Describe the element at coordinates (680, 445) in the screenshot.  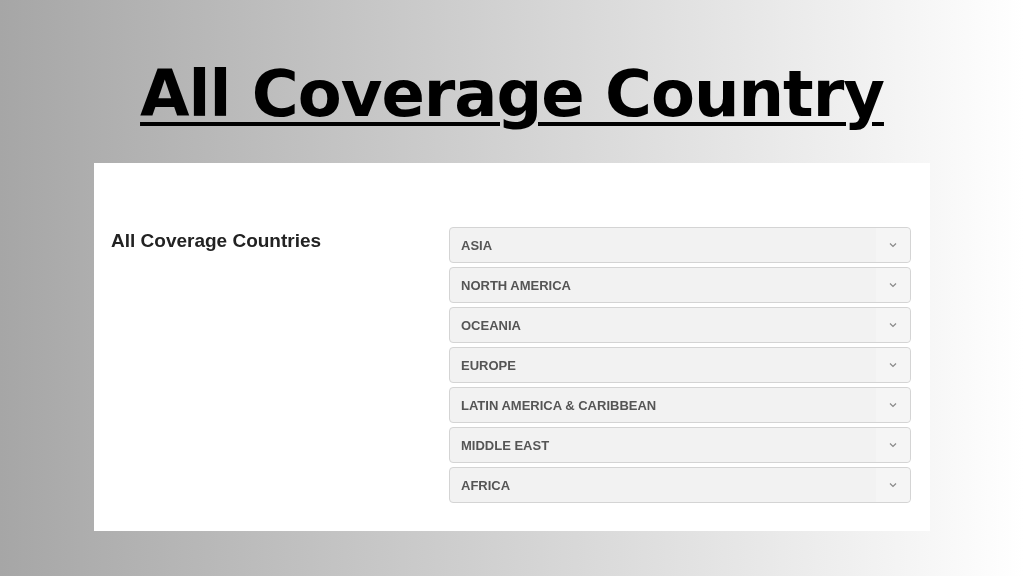
I see `accordion-header: MIDDLE EAST` at that location.